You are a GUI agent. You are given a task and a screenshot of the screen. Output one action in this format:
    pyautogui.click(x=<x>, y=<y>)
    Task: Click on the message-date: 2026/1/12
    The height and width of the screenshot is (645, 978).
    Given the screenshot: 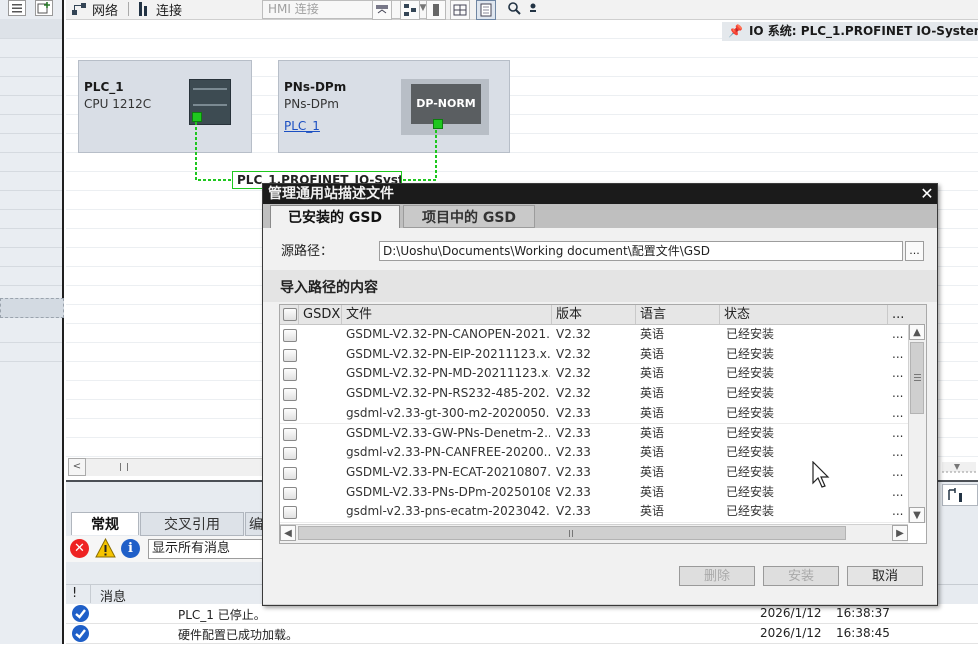 What is the action you would take?
    pyautogui.click(x=791, y=613)
    